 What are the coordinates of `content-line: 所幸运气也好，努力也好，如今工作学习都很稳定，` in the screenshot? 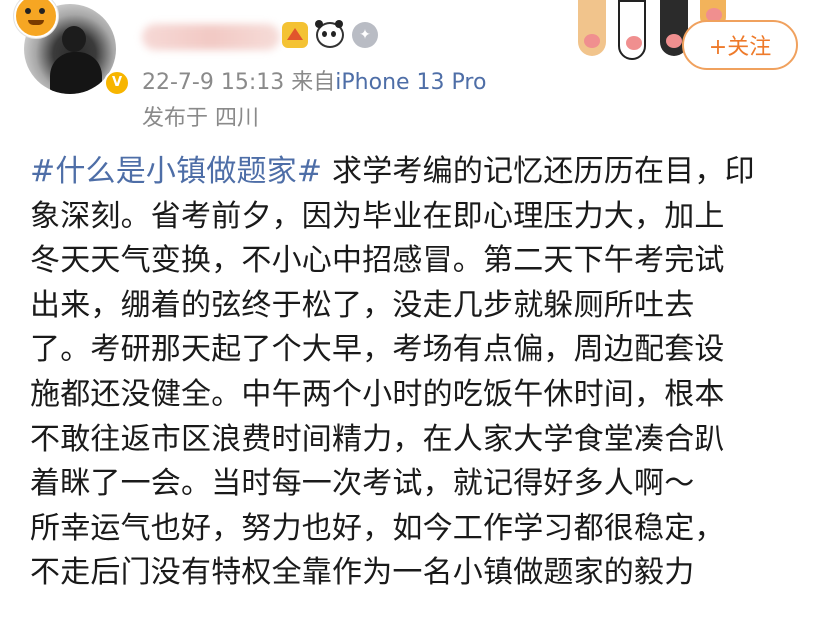 It's located at (377, 528).